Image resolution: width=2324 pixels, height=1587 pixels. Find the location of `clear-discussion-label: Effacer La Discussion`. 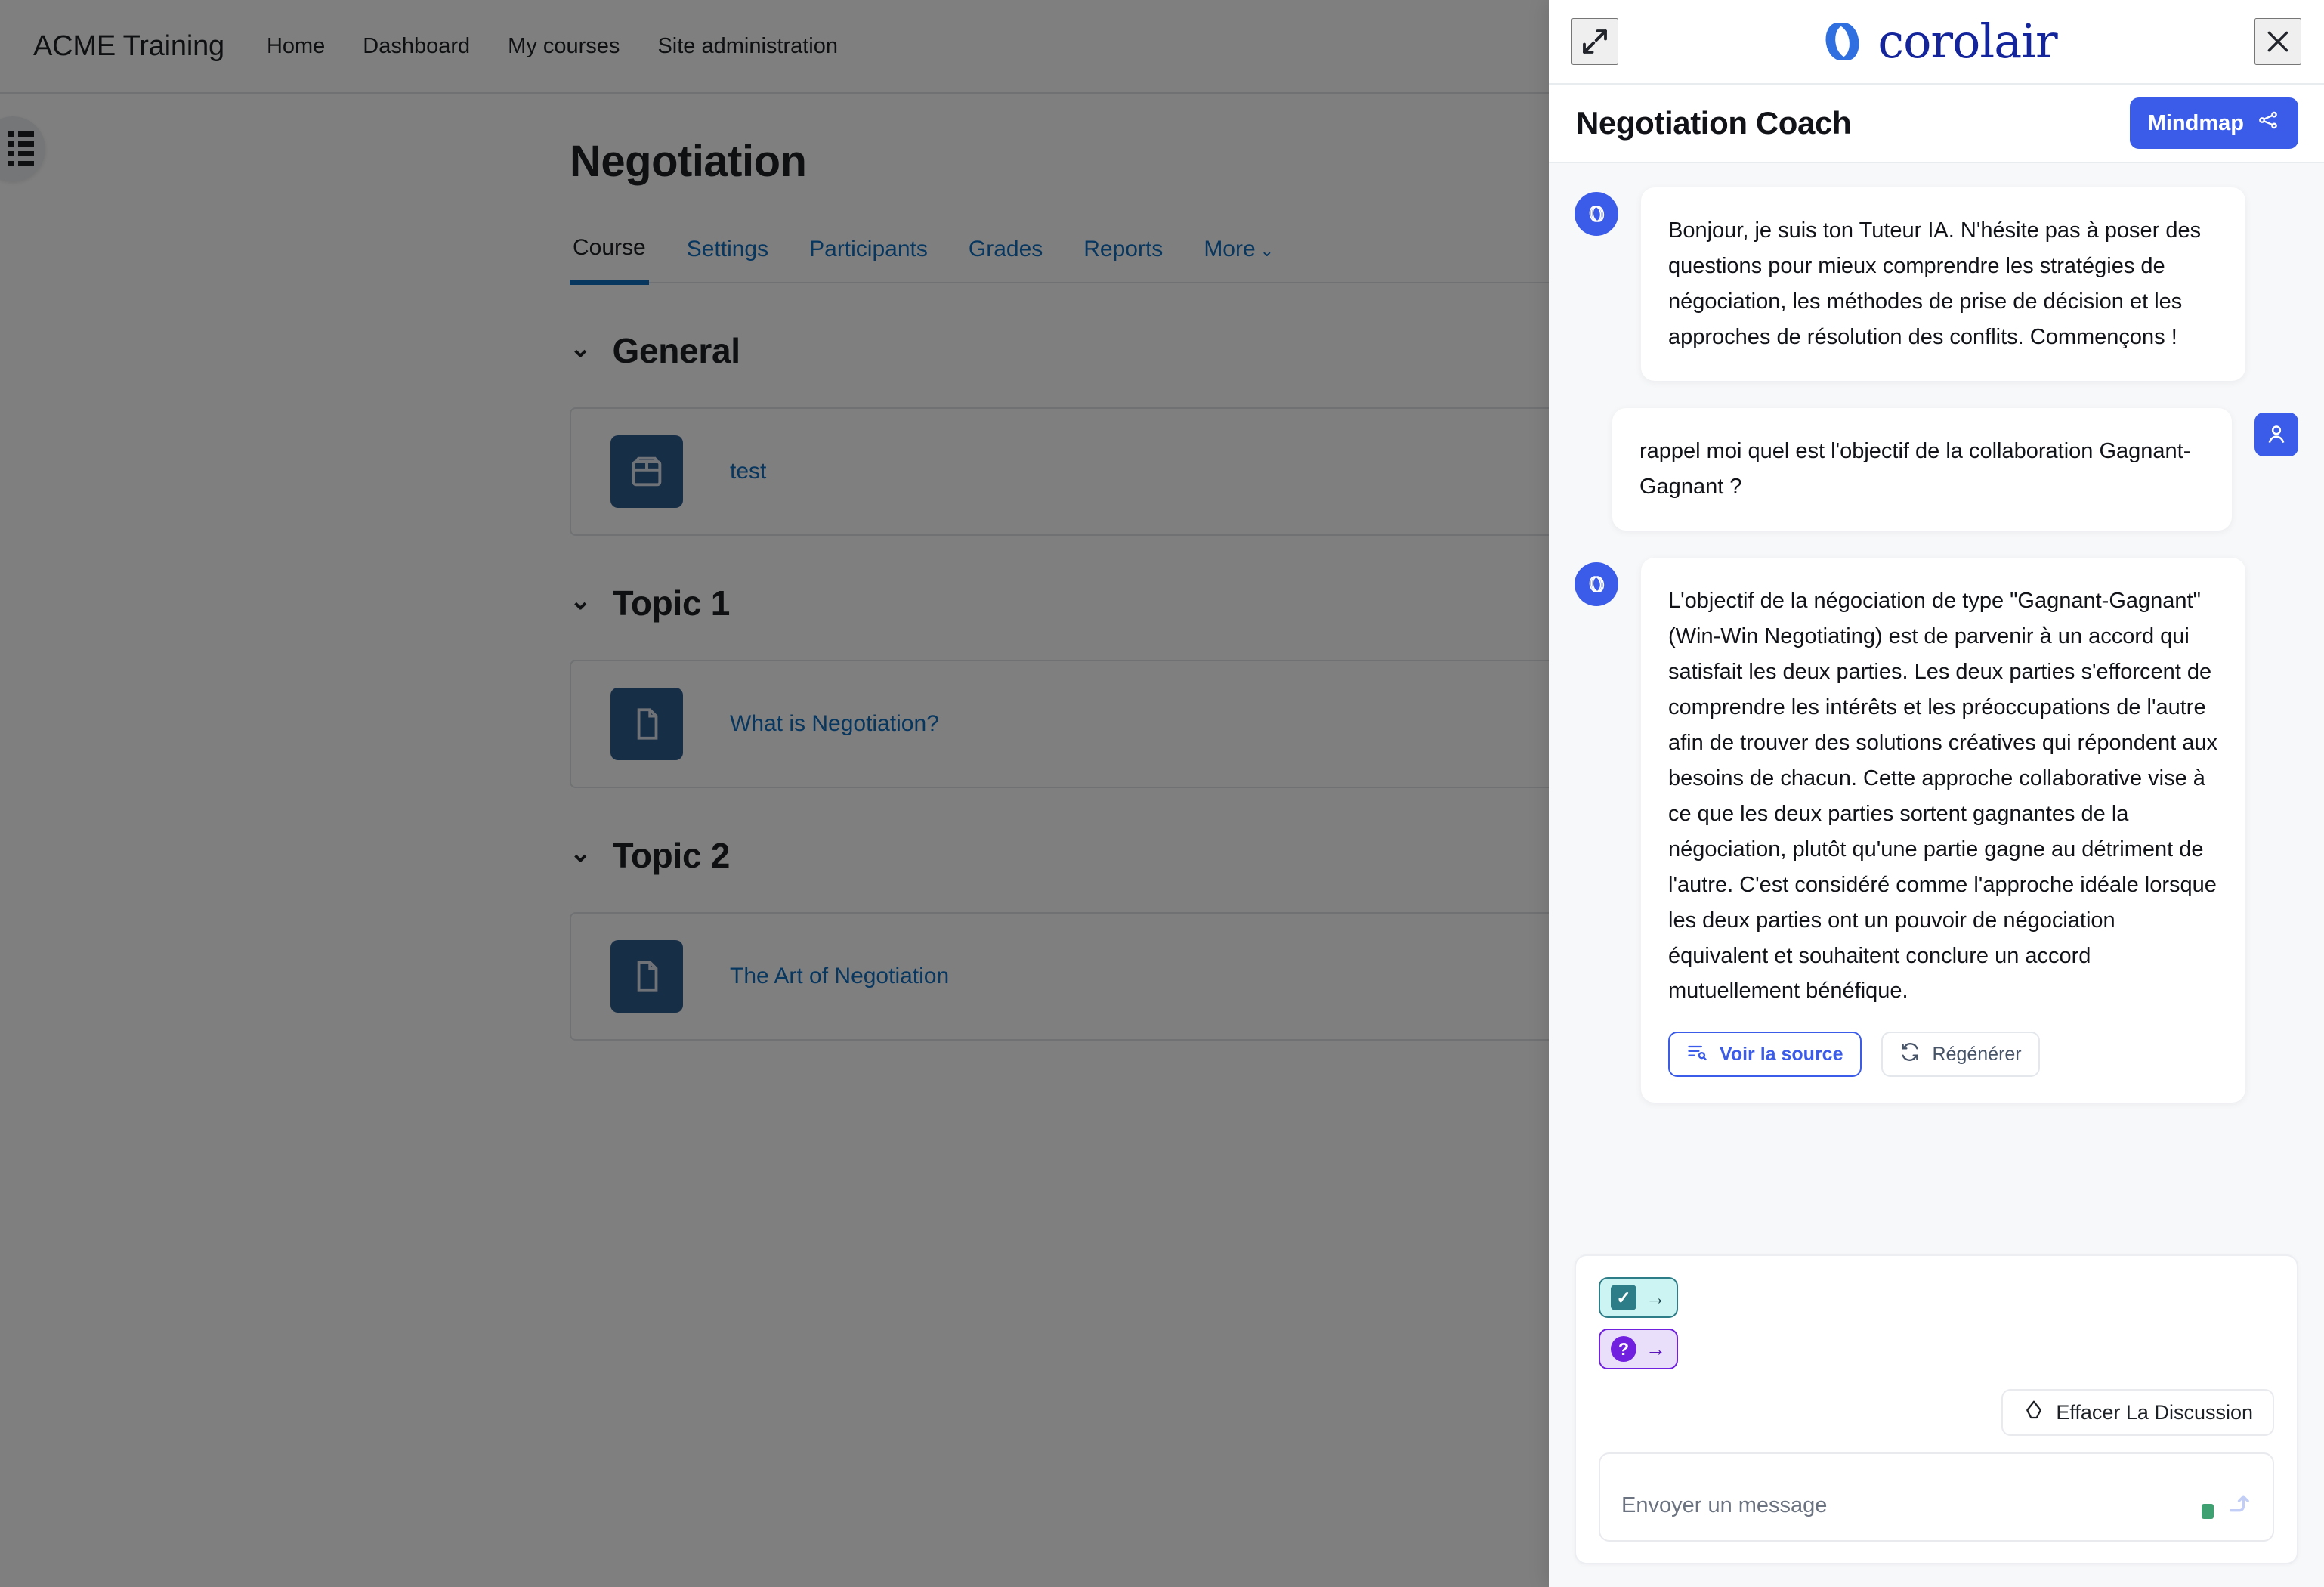

clear-discussion-label: Effacer La Discussion is located at coordinates (2154, 1412).